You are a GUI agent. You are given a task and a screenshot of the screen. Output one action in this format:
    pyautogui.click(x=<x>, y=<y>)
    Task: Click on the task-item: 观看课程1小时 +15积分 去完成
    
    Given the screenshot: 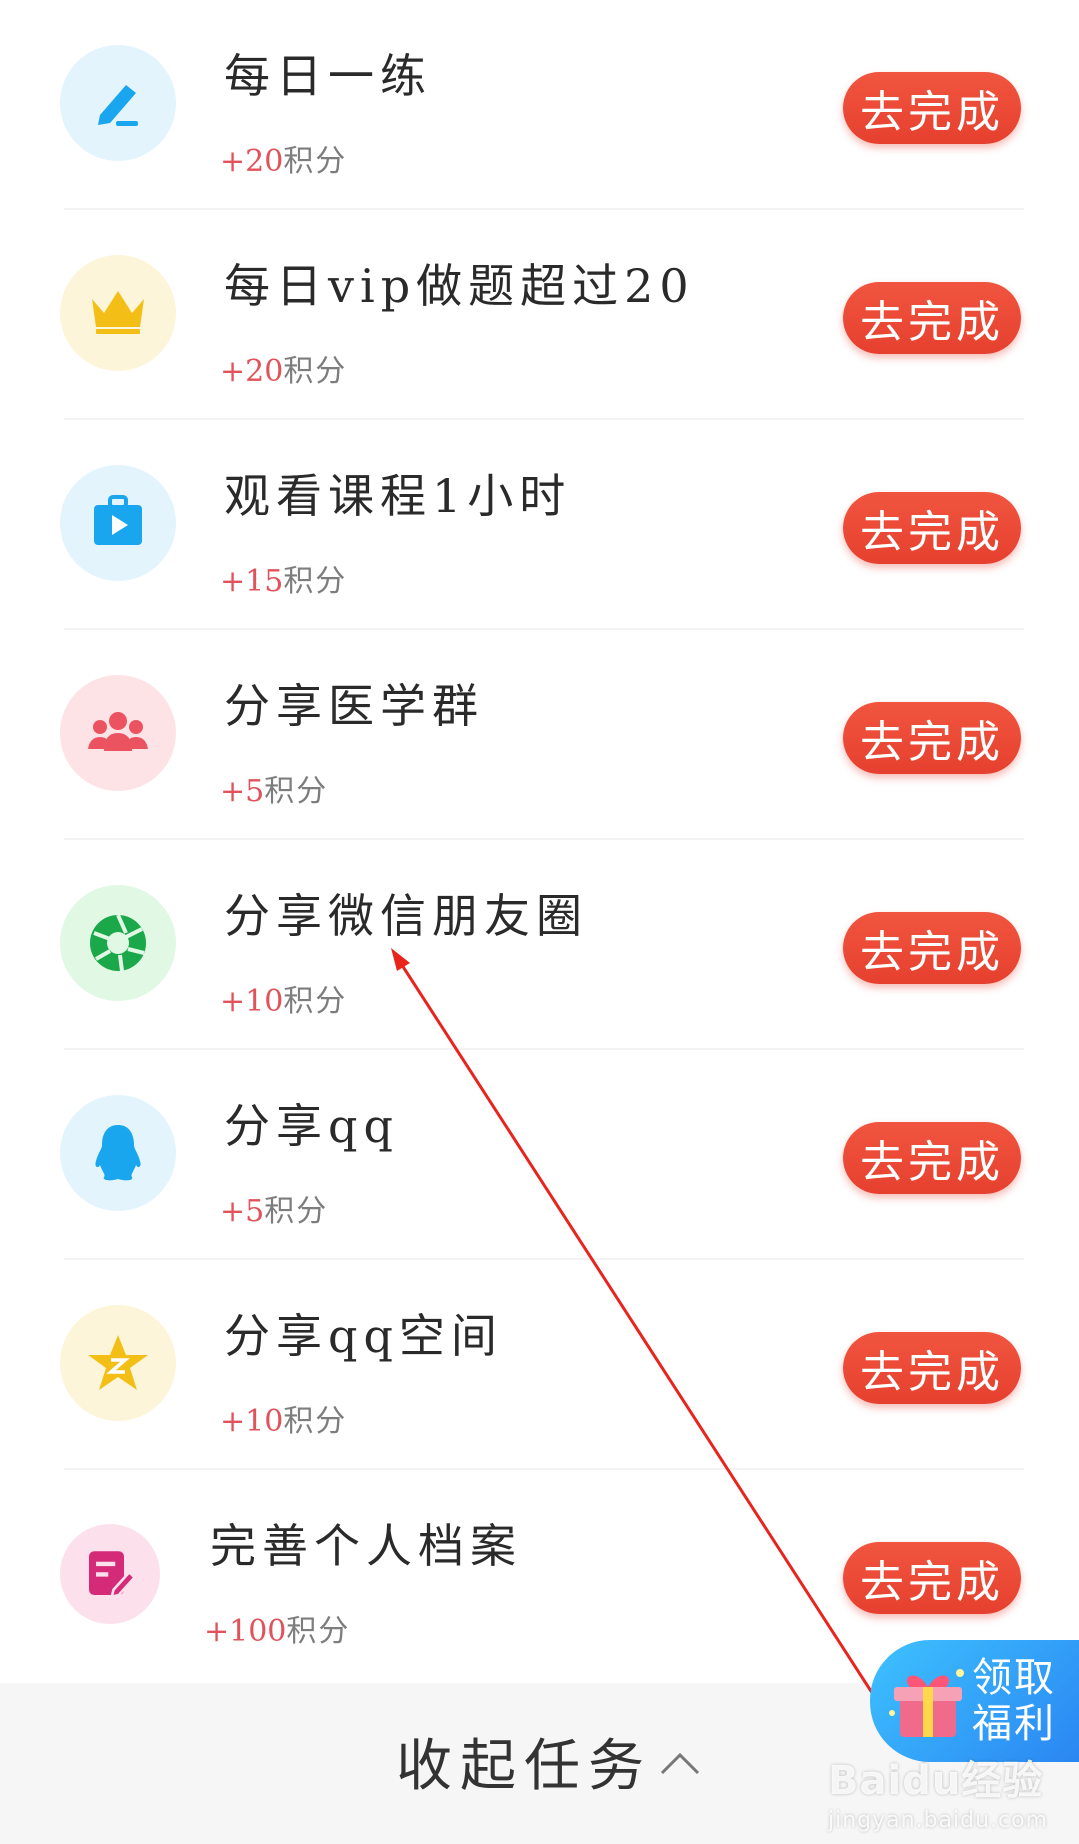 What is the action you would take?
    pyautogui.click(x=539, y=525)
    